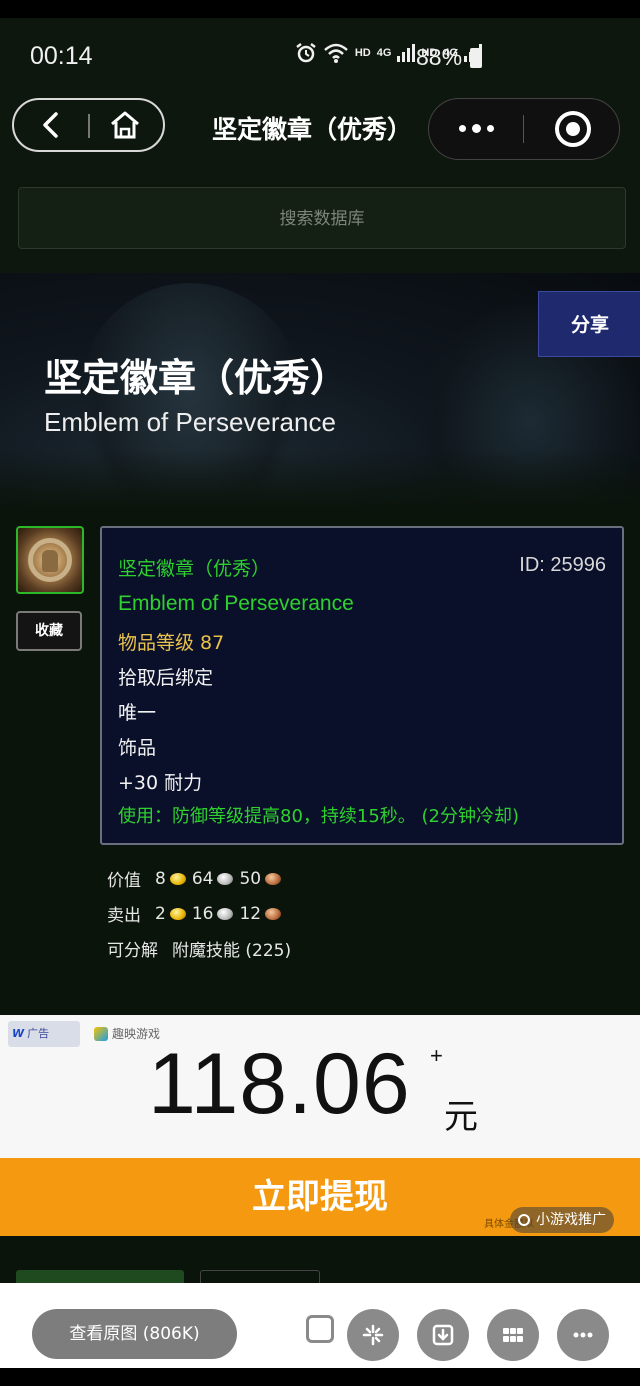  I want to click on nav-bar: 坚定徽章（优秀）, so click(320, 140).